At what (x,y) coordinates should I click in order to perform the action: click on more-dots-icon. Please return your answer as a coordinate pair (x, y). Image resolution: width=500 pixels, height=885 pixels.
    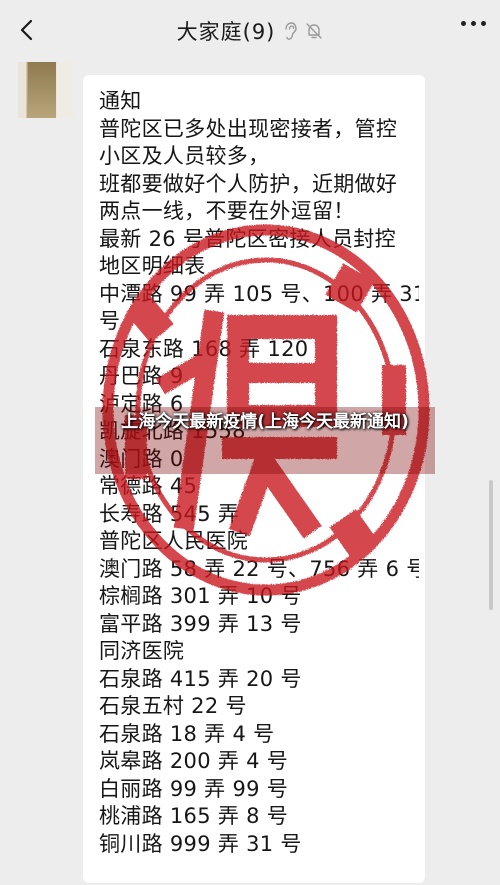
    Looking at the image, I should click on (463, 23).